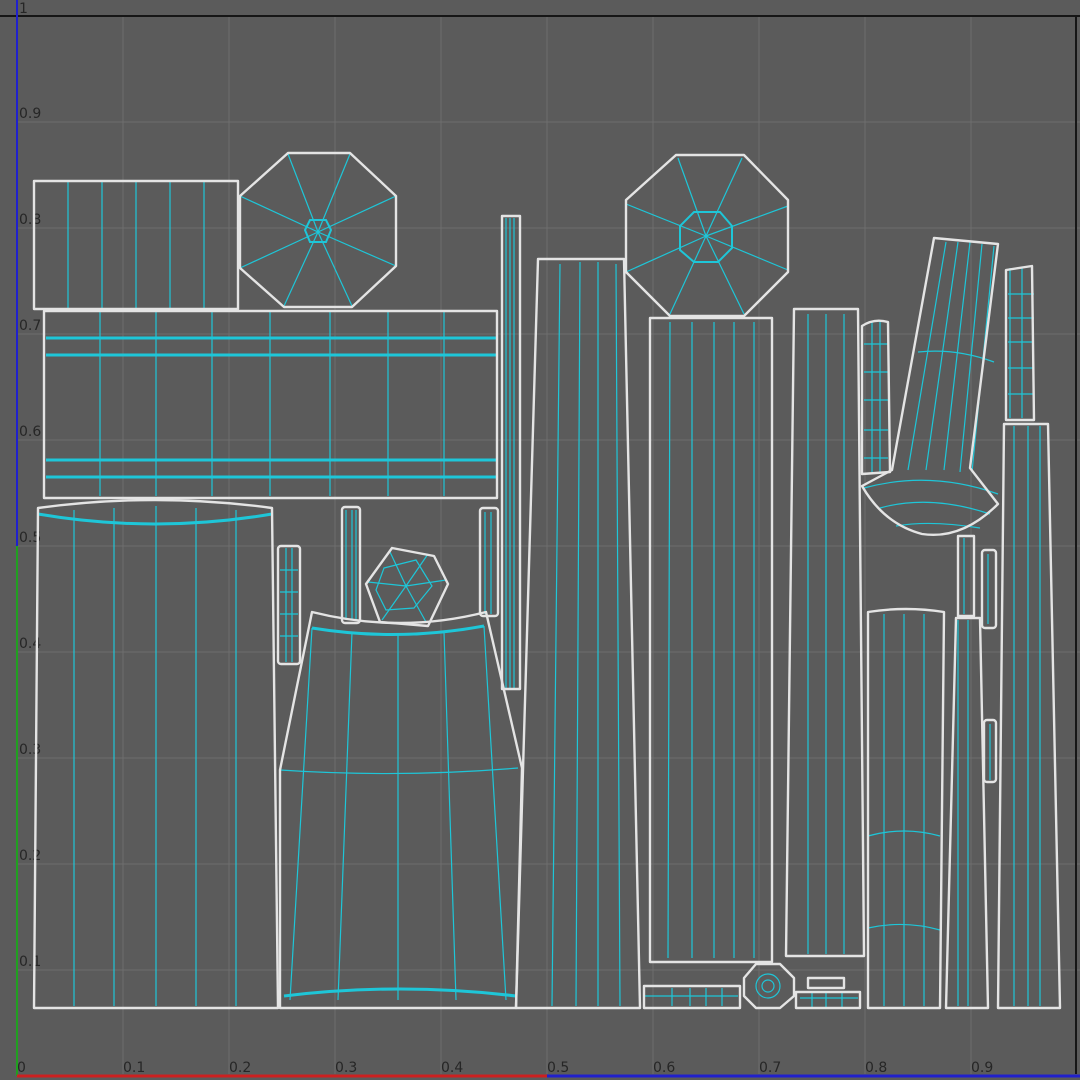 This screenshot has height=1080, width=1080. Describe the element at coordinates (30, 326) in the screenshot. I see `v-tick-label: 0.7` at that location.